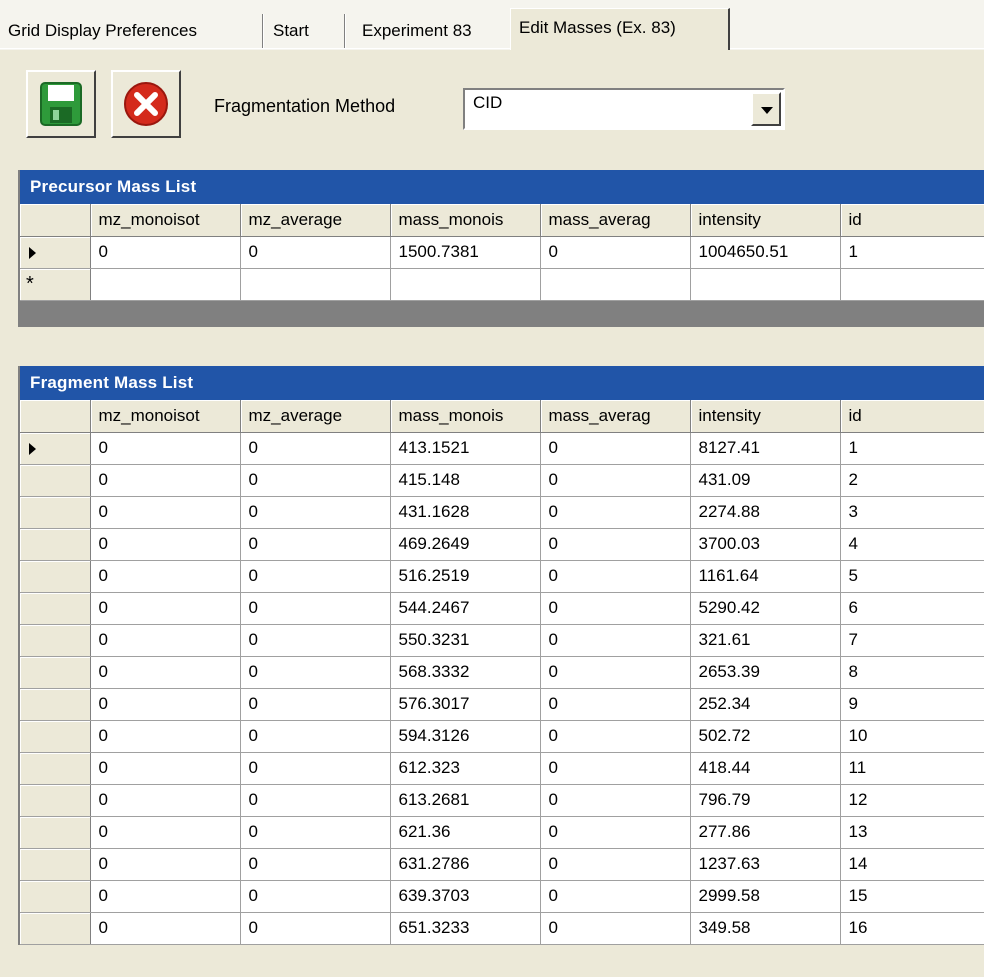  Describe the element at coordinates (165, 220) in the screenshot. I see `column-header-mz-monoisot: mz_monoisot` at that location.